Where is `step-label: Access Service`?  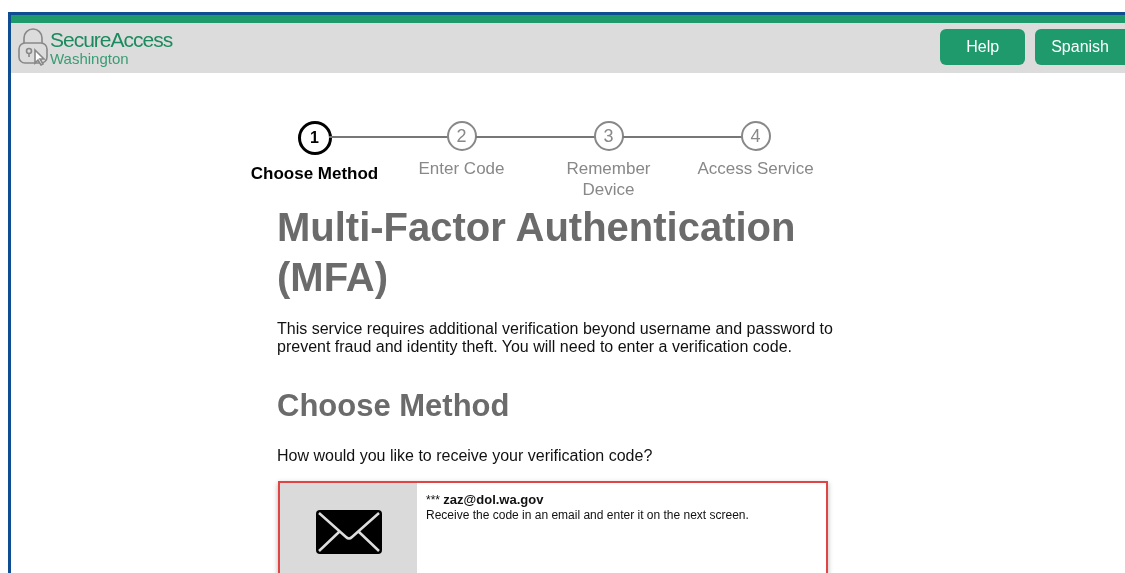
step-label: Access Service is located at coordinates (755, 168).